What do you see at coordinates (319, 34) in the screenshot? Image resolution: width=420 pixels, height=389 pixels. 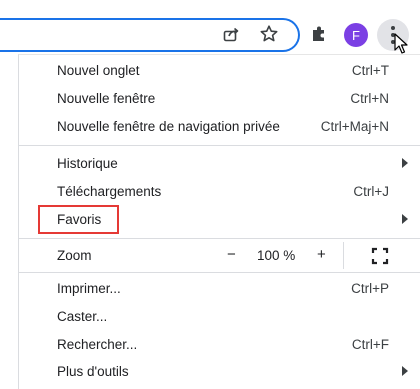 I see `extensions-icon` at bounding box center [319, 34].